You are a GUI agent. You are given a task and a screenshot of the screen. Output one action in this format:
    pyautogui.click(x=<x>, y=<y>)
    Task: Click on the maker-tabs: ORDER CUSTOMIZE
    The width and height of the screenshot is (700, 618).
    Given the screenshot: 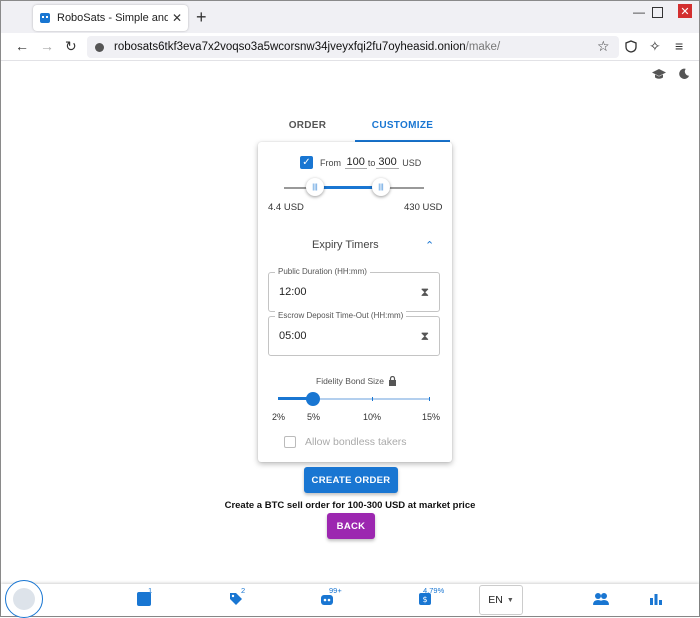 What is the action you would take?
    pyautogui.click(x=355, y=128)
    